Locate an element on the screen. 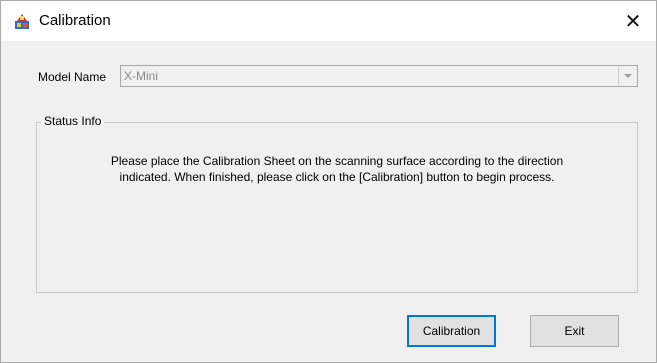 The image size is (657, 363). model-name-label: Model Name is located at coordinates (72, 77).